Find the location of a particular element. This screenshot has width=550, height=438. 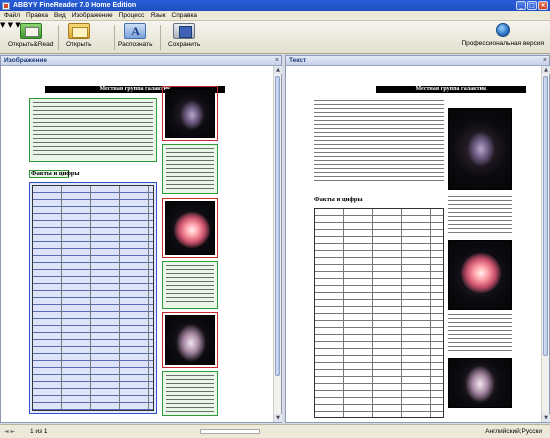

menu-view: Вид is located at coordinates (60, 15).